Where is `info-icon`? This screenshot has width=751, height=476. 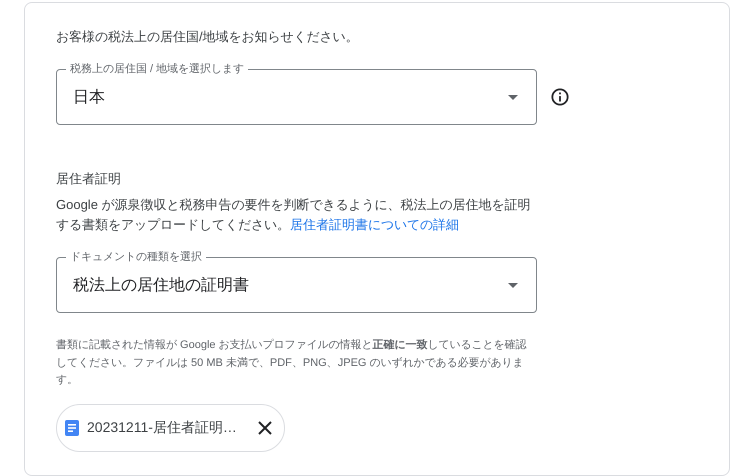
info-icon is located at coordinates (560, 97).